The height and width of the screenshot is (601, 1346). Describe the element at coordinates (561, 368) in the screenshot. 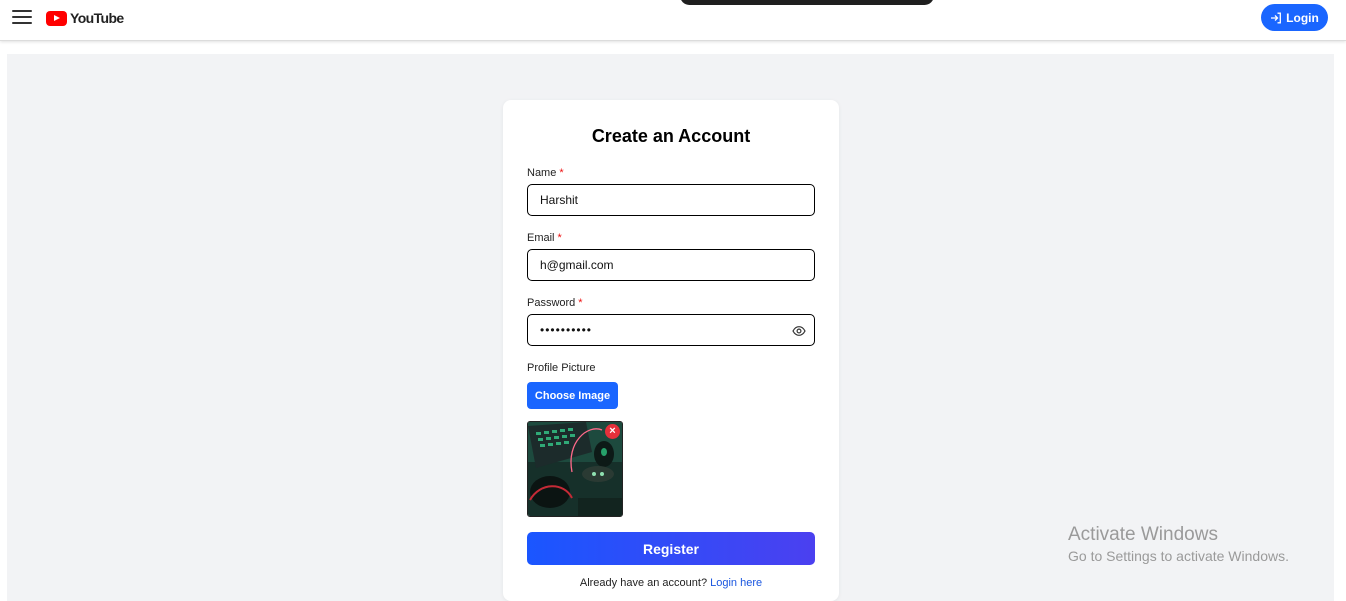

I see `profile-picture-label: Profile Picture` at that location.